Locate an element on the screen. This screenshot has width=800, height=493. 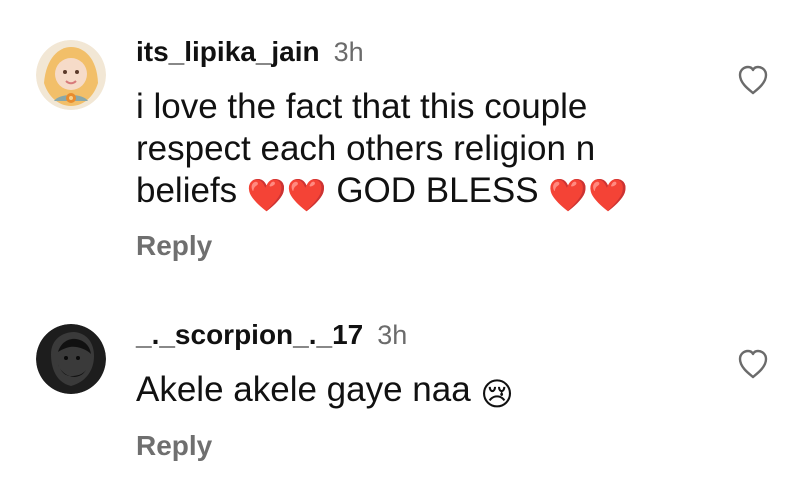
comment-text-line: Akele akele gaye naa is located at coordinates (303, 389).